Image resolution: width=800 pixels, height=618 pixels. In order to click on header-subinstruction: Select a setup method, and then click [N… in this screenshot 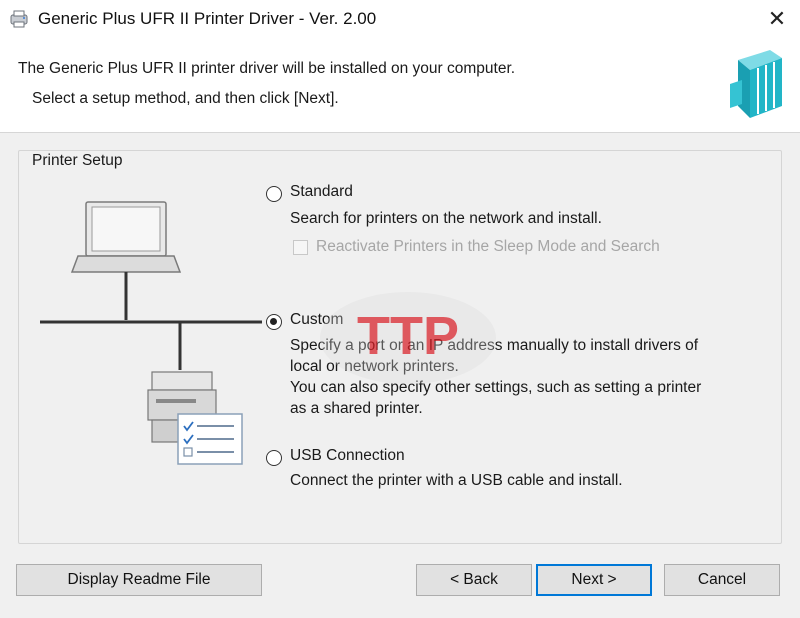, I will do `click(185, 98)`.